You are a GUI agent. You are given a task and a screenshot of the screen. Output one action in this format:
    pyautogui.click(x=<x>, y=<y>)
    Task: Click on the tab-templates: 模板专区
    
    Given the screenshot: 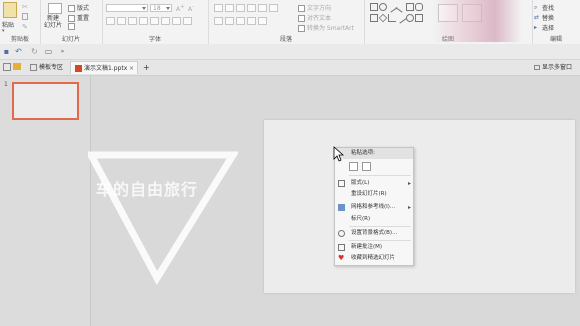 What is the action you would take?
    pyautogui.click(x=46, y=67)
    